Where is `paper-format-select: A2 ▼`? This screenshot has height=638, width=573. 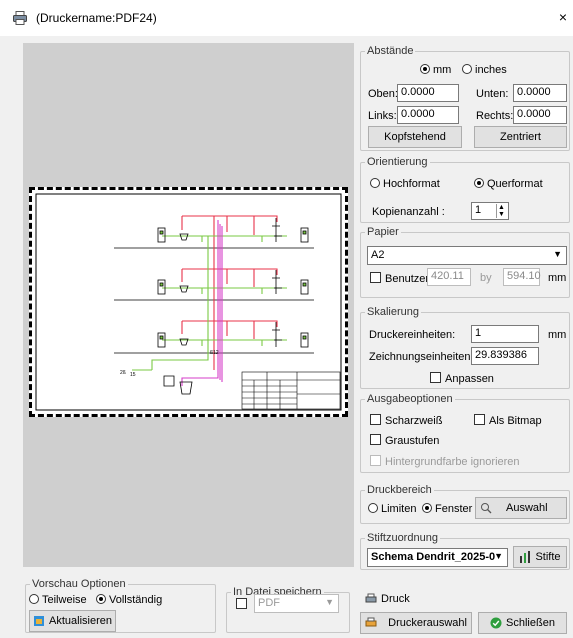
paper-format-select: A2 ▼ is located at coordinates (467, 255).